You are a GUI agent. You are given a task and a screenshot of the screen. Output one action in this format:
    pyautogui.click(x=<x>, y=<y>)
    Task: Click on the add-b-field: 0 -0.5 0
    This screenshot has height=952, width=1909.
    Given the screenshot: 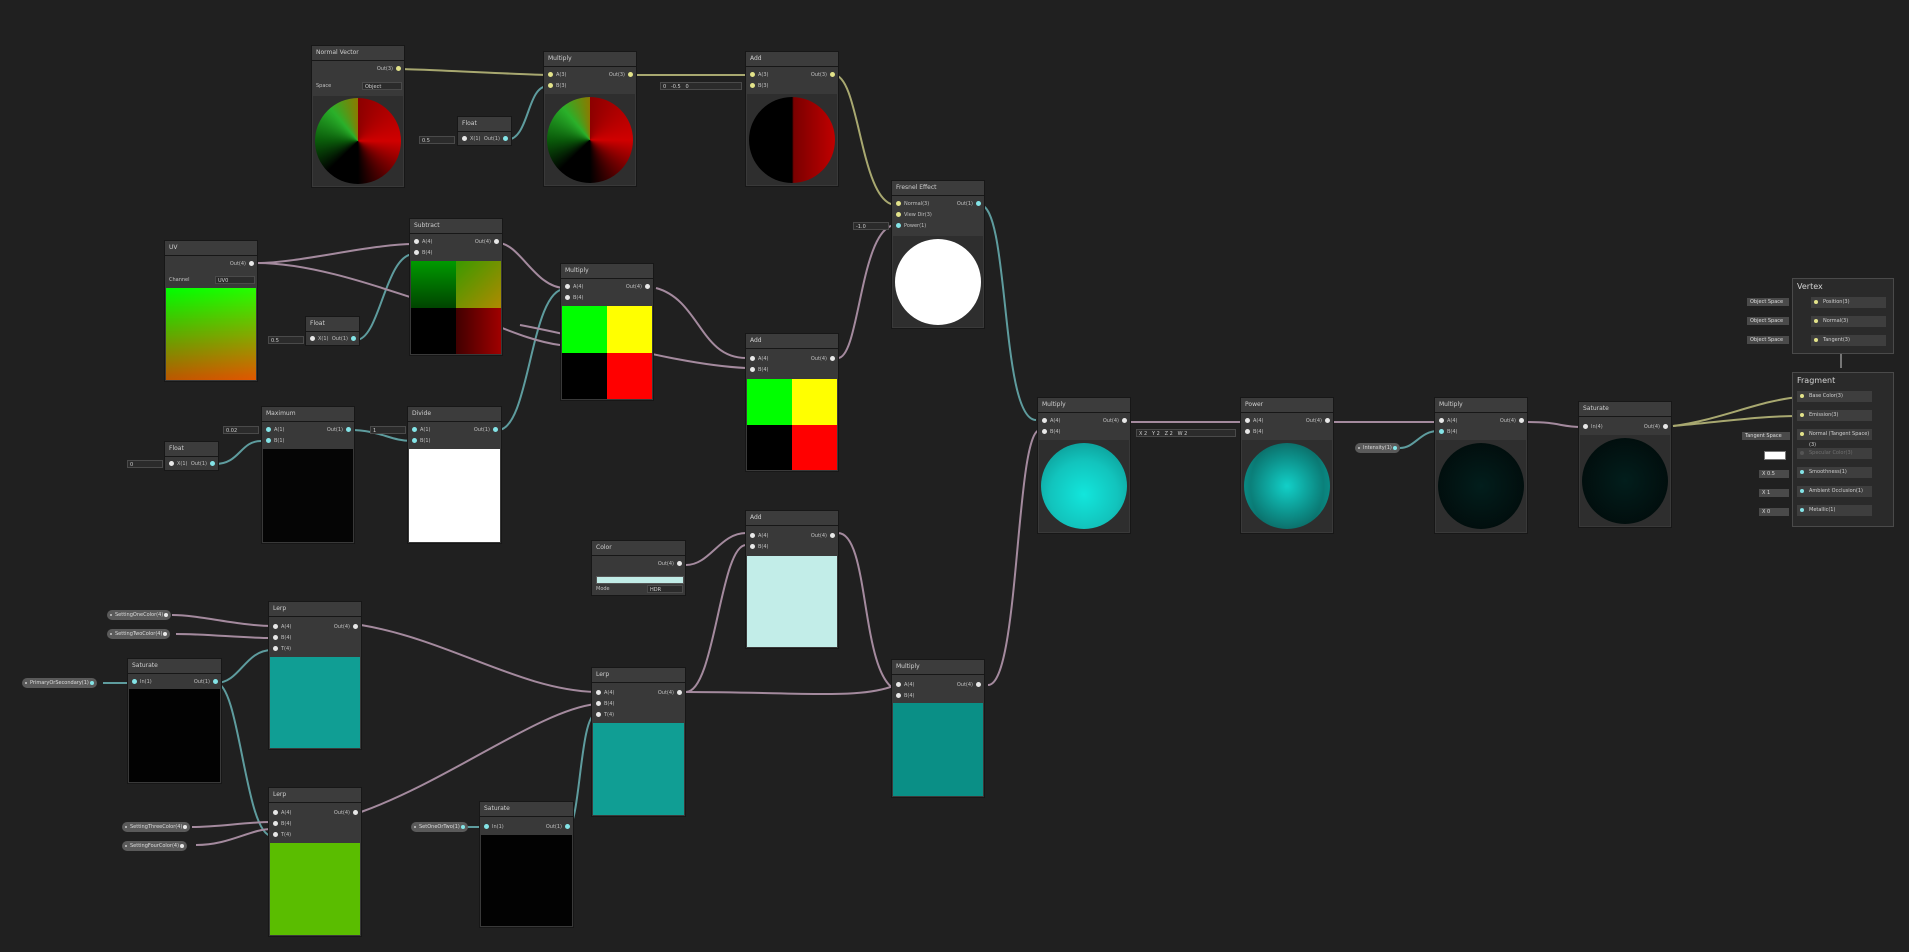 What is the action you would take?
    pyautogui.click(x=701, y=86)
    